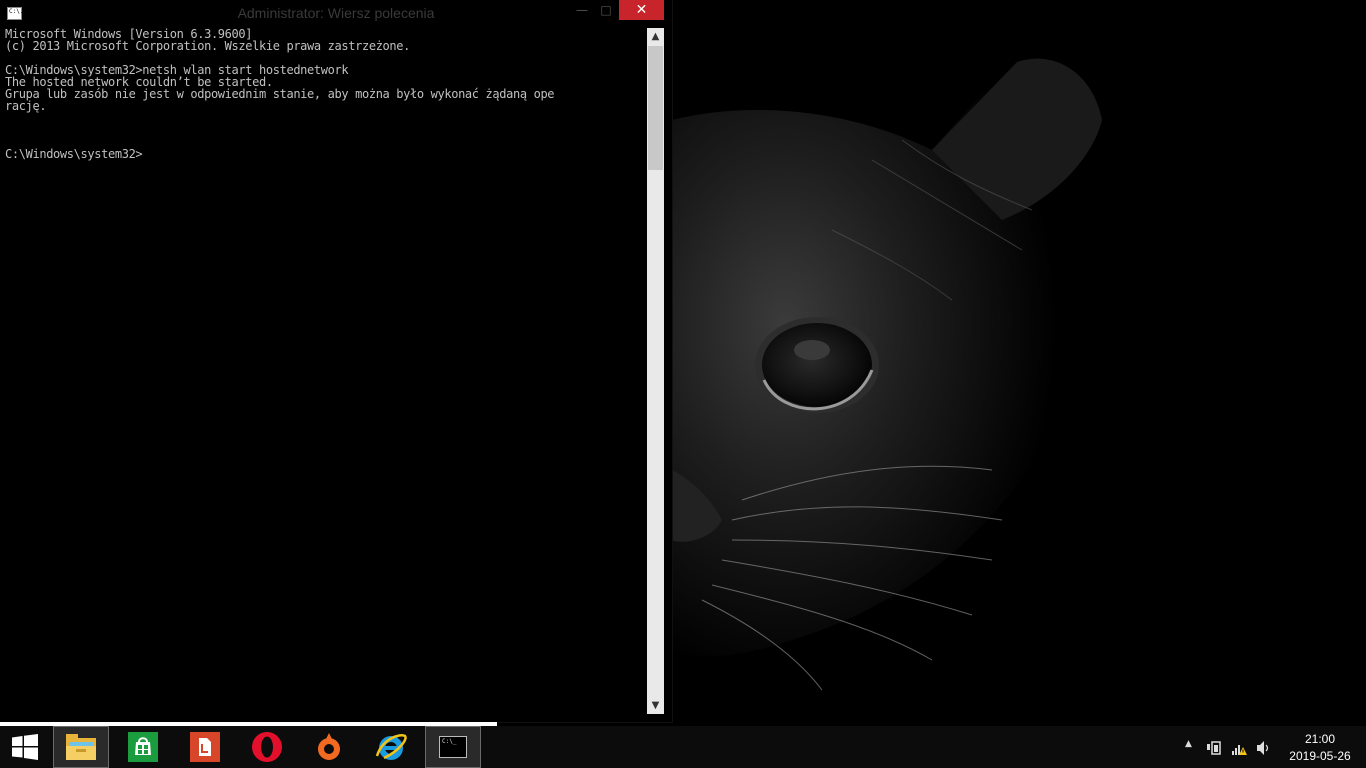 The image size is (1366, 768). I want to click on wifi-warning-icon, so click(1239, 748).